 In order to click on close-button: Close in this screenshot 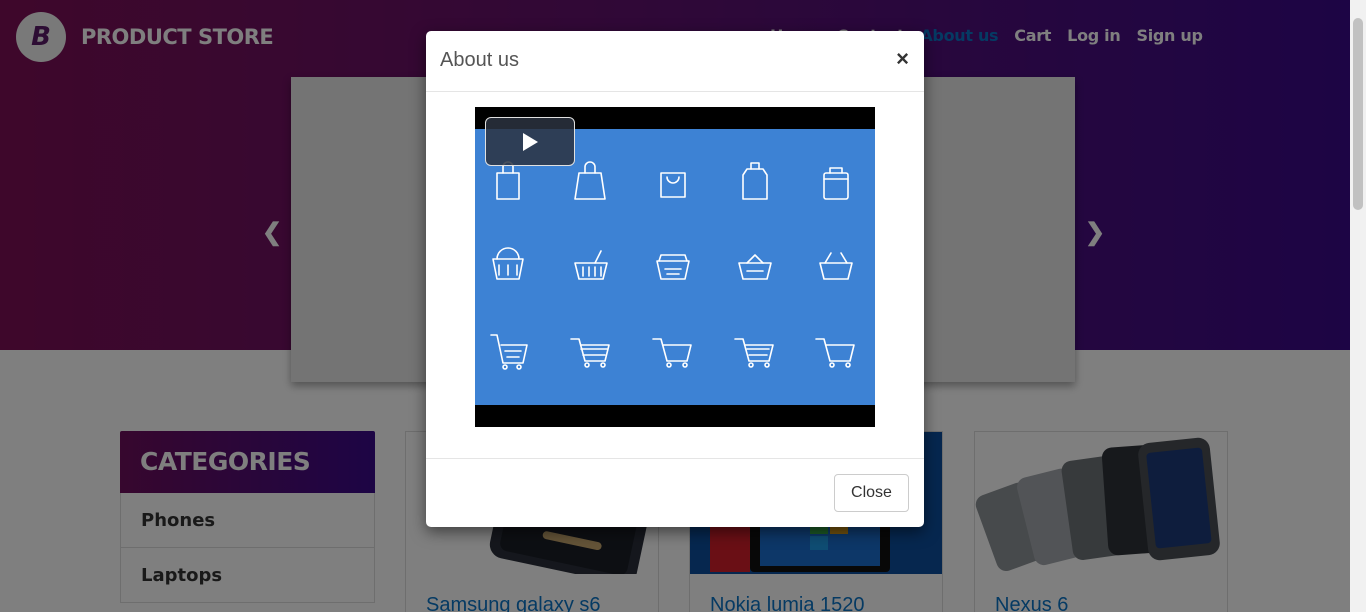, I will do `click(871, 493)`.